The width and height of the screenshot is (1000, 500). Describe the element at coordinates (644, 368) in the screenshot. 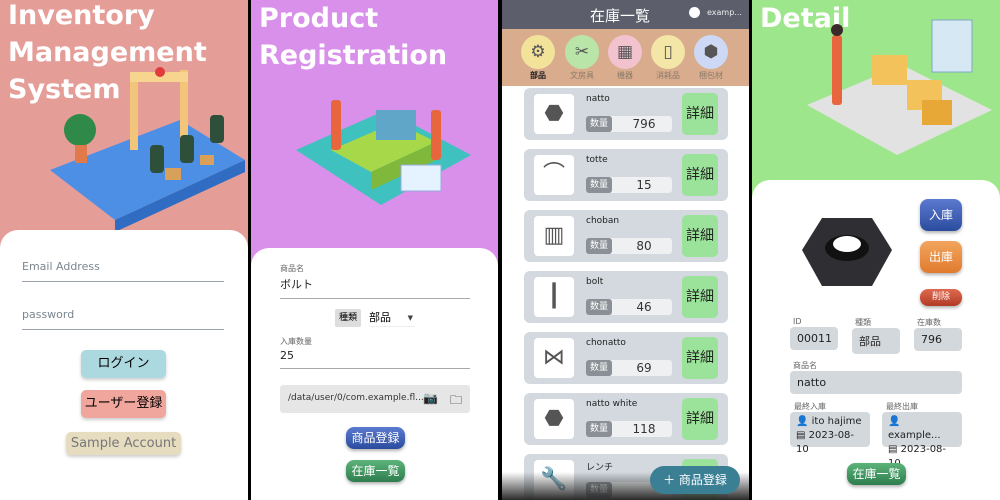

I see `quantity-value: 69` at that location.